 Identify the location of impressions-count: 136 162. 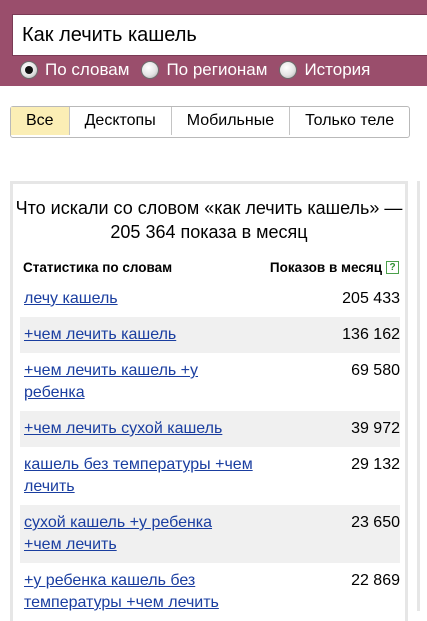
(371, 334).